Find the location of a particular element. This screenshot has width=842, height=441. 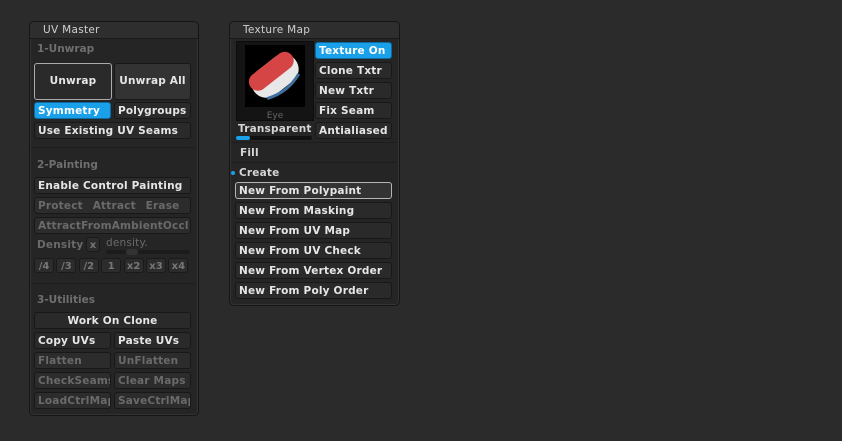

new-from-uv-check-button: New From UV Check is located at coordinates (313, 250).